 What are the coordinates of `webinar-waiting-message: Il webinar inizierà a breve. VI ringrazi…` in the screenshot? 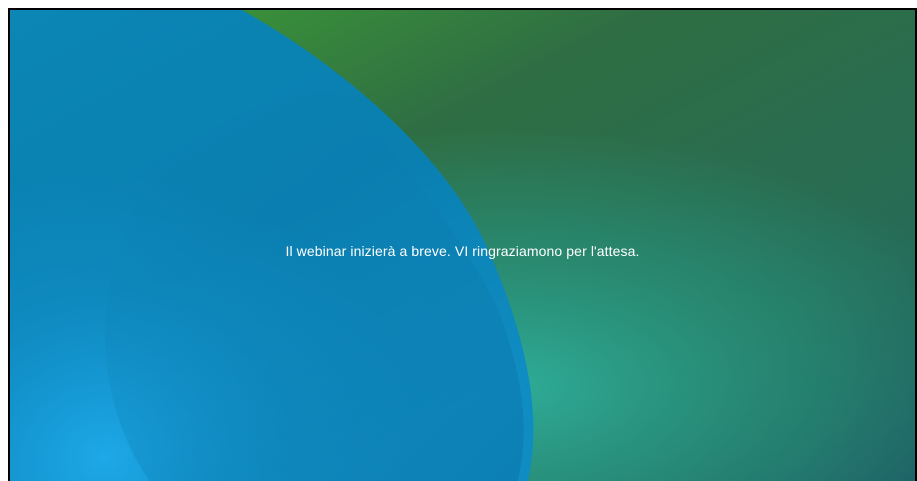 It's located at (462, 251).